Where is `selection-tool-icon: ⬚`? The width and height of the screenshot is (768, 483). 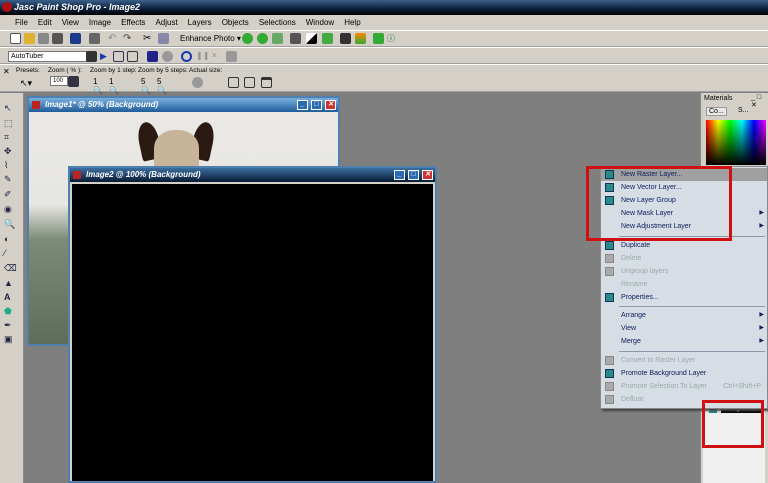
selection-tool-icon: ⬚ is located at coordinates (9, 123).